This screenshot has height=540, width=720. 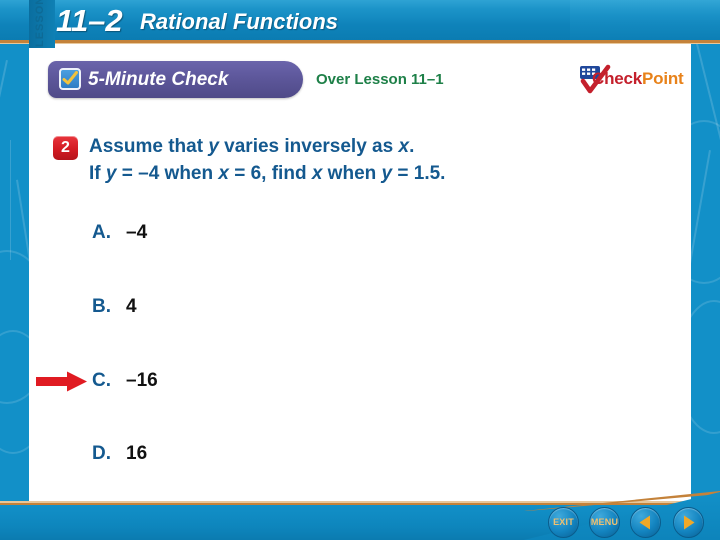 What do you see at coordinates (131, 306) in the screenshot?
I see `choice-b-value: 4` at bounding box center [131, 306].